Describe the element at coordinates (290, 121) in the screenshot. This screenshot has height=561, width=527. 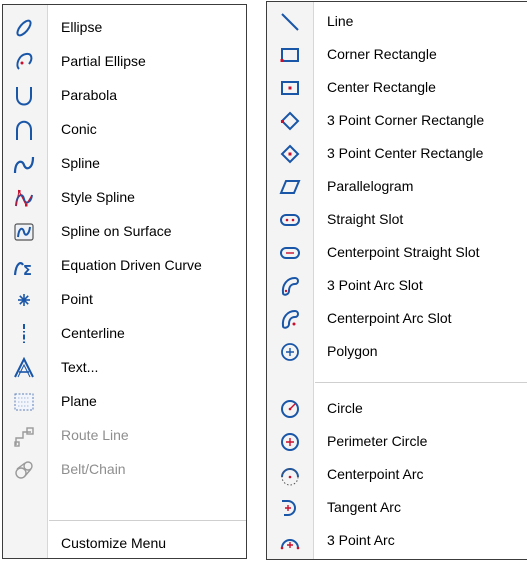
I see `3-point-corner-rectangle-icon` at that location.